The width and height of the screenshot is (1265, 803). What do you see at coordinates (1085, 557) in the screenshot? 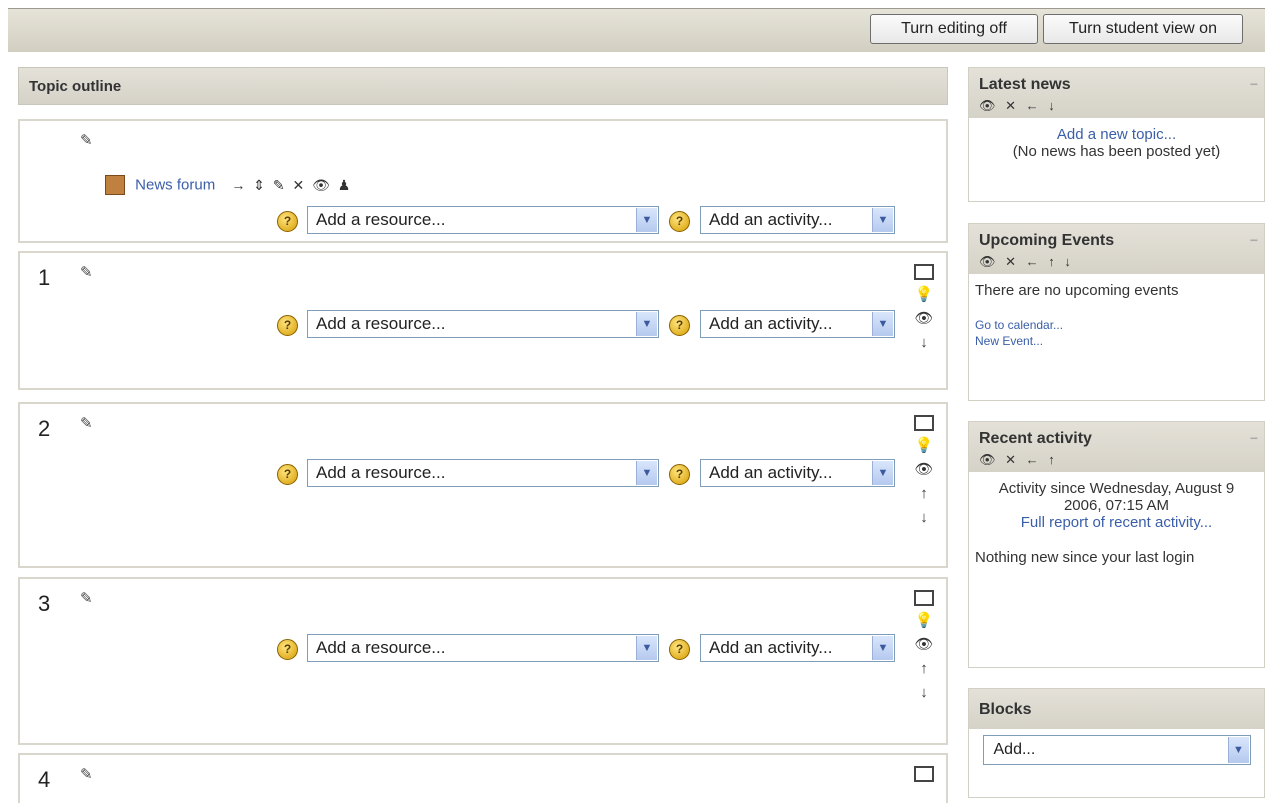
I see `nothing-new-text: Nothing new since your last login` at bounding box center [1085, 557].